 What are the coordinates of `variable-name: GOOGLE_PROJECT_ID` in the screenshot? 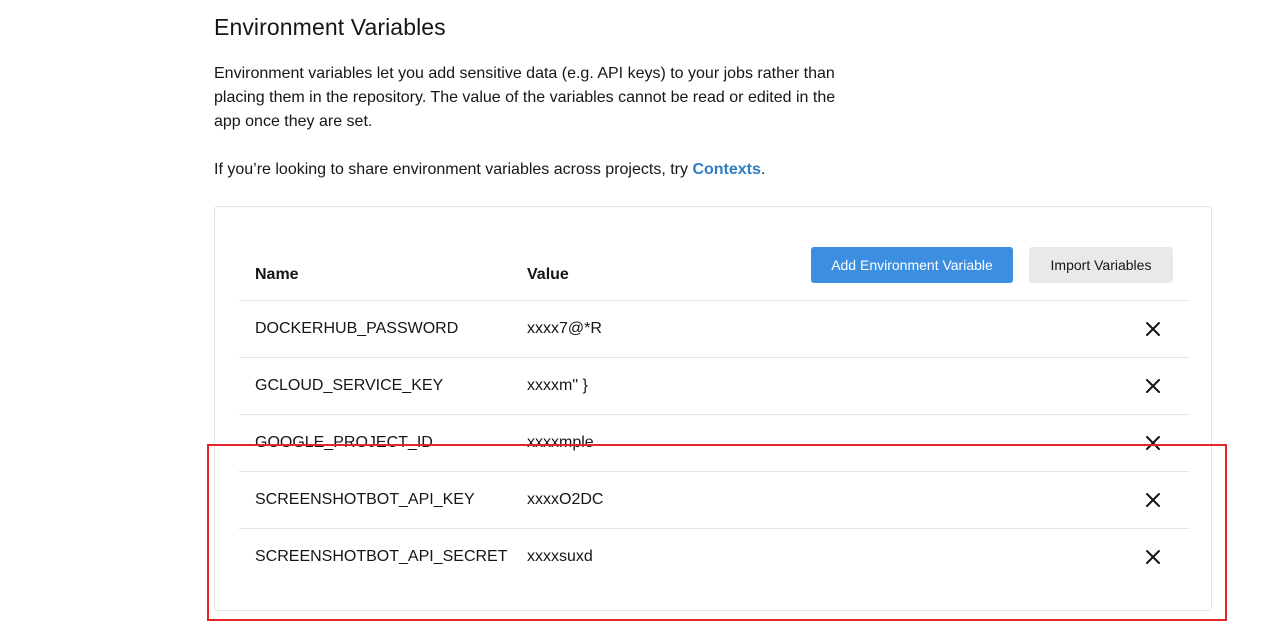 It's located at (344, 442).